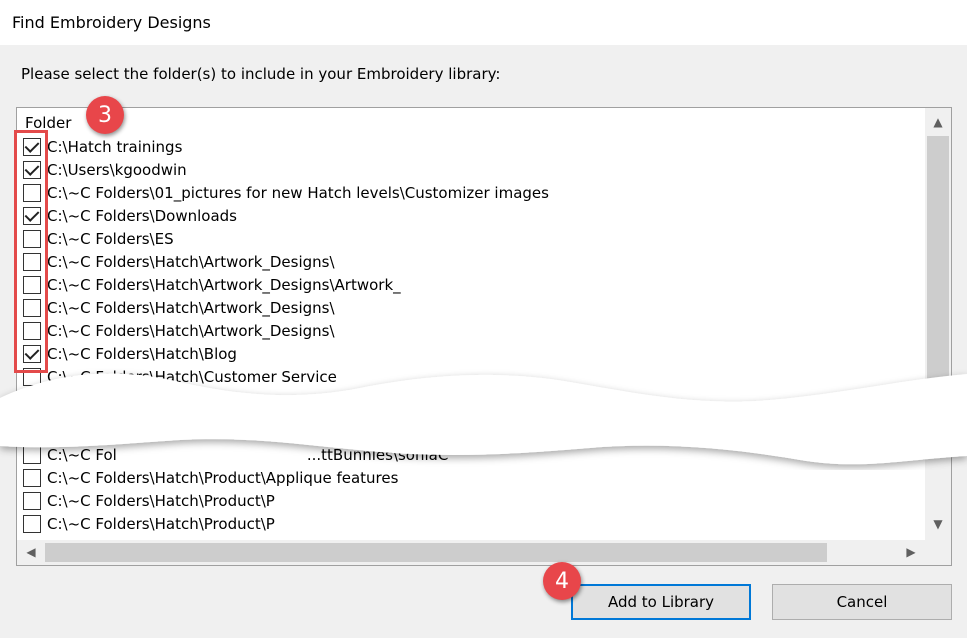 Image resolution: width=967 pixels, height=638 pixels. What do you see at coordinates (938, 122) in the screenshot?
I see `scroll-up-icon: ▲` at bounding box center [938, 122].